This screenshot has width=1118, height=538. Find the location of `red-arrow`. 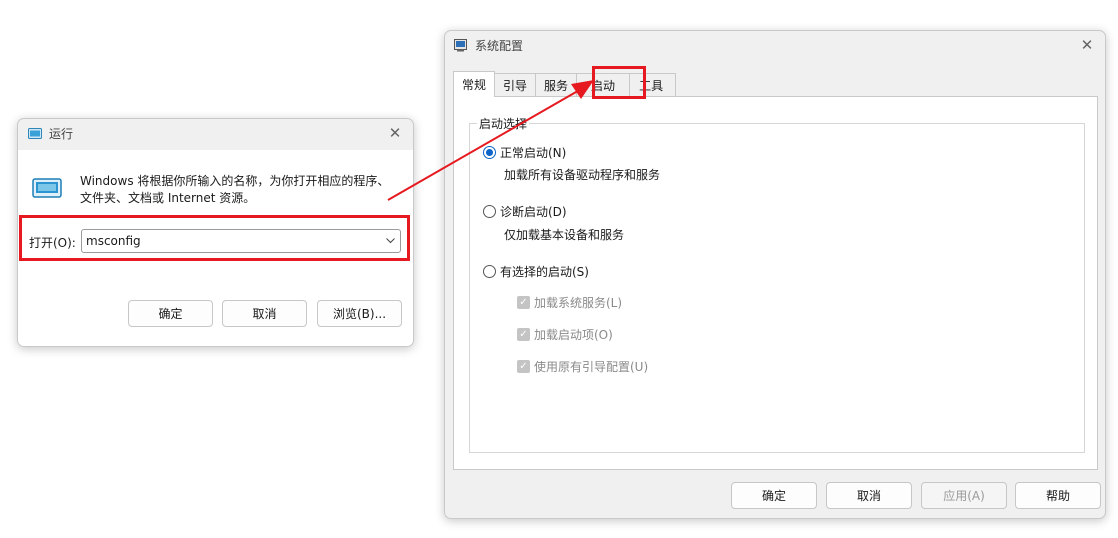

red-arrow is located at coordinates (490, 140).